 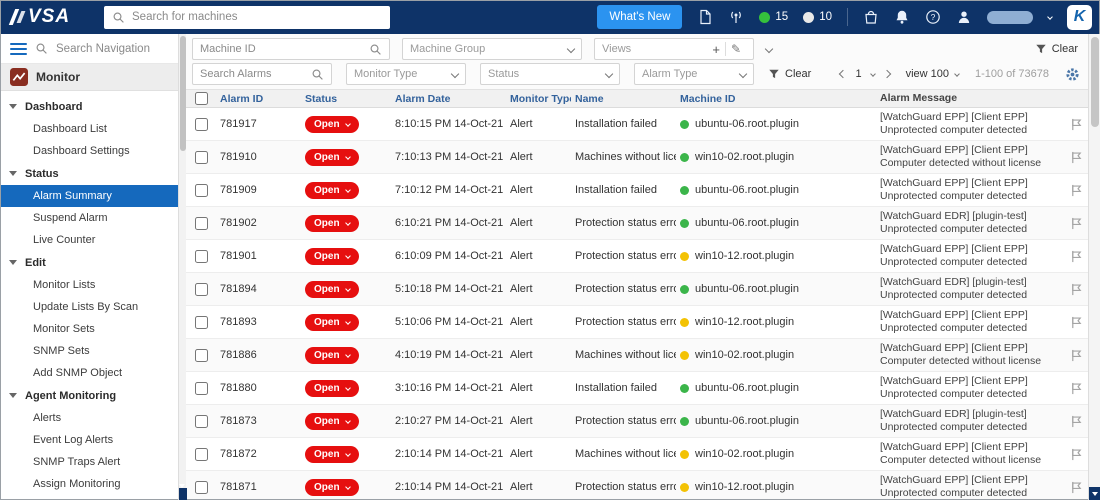 I want to click on previous-page-button, so click(x=843, y=74).